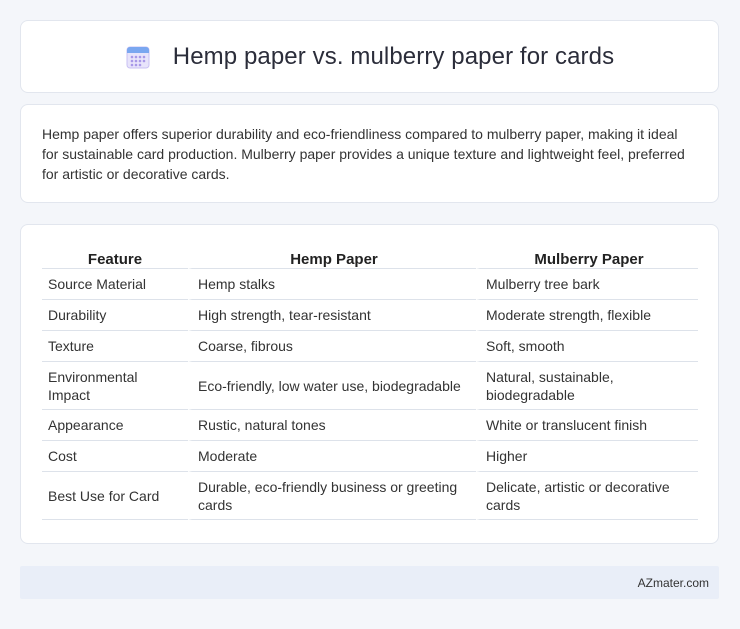 Image resolution: width=740 pixels, height=629 pixels. I want to click on table-header-row: Feature Hemp Paper Mulberry Paper, so click(370, 257).